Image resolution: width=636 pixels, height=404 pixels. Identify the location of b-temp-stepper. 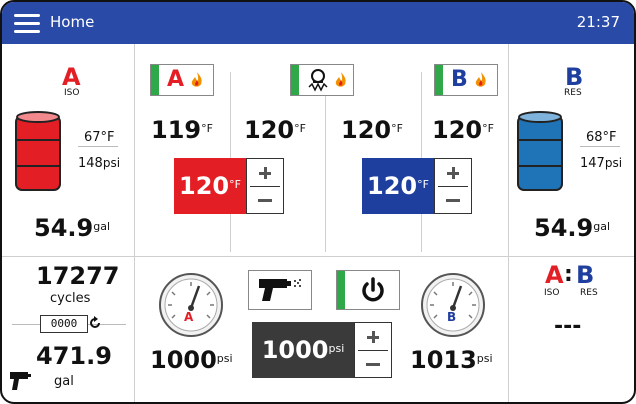
(453, 186).